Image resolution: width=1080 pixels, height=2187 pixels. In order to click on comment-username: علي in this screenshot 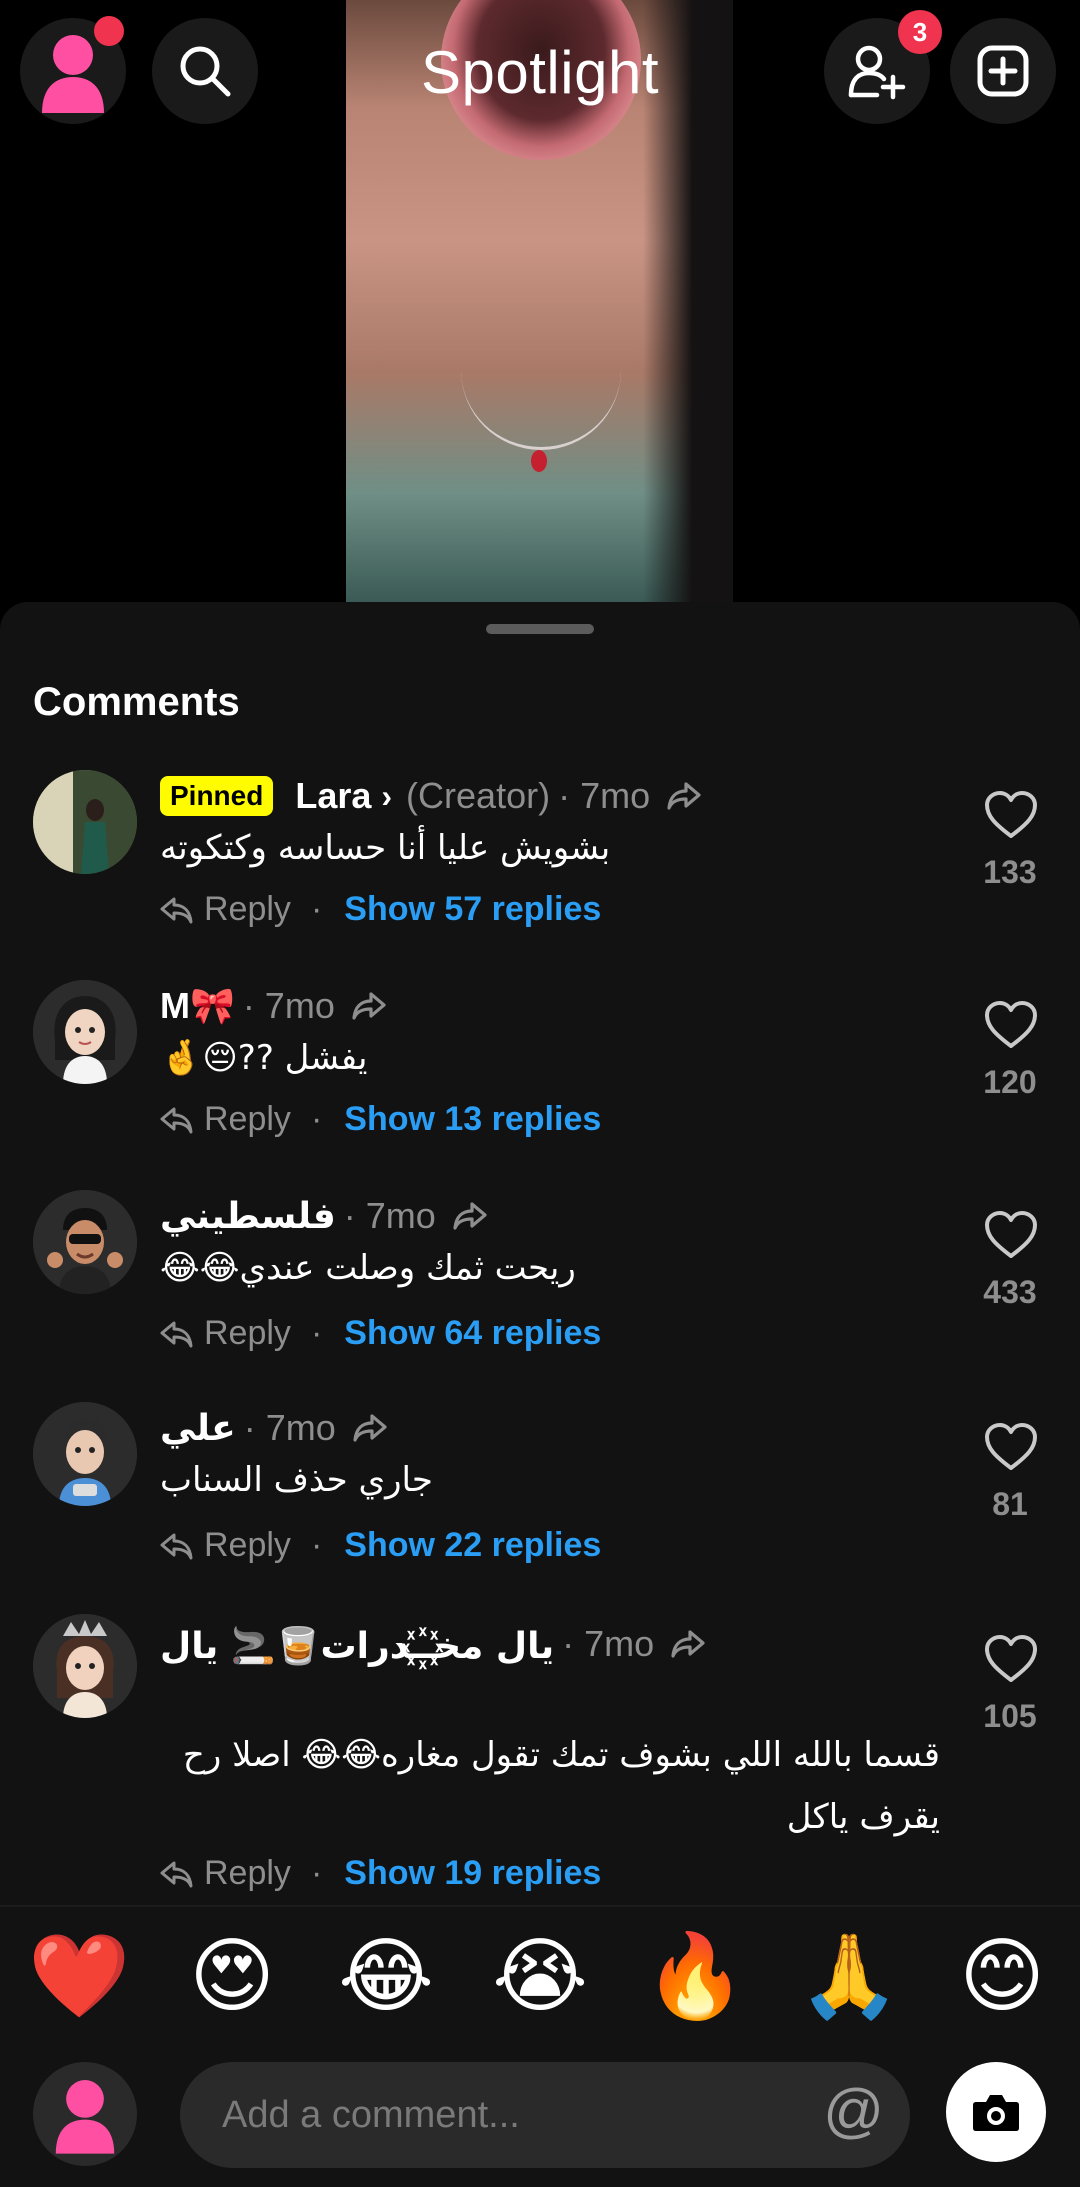, I will do `click(198, 1428)`.